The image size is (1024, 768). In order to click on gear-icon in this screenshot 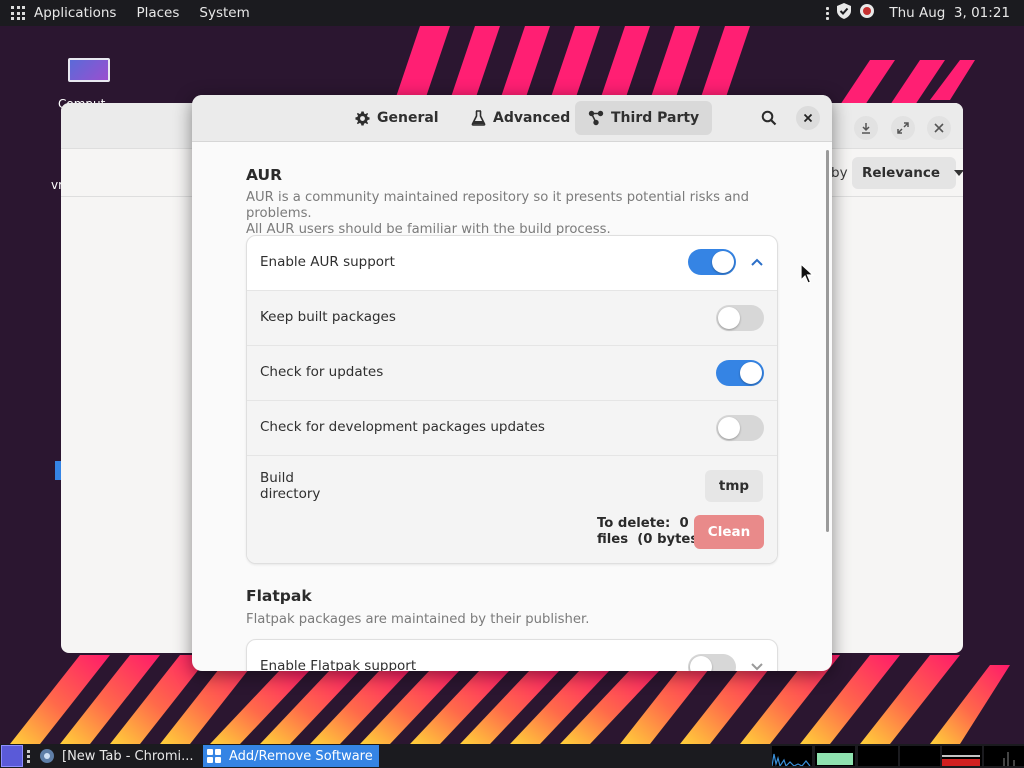, I will do `click(362, 118)`.